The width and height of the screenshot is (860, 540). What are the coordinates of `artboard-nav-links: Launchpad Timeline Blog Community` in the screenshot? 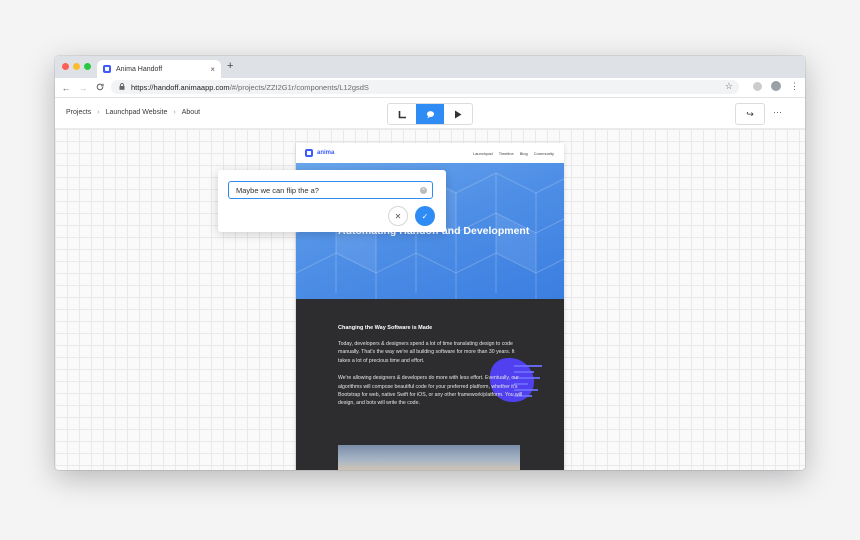 It's located at (513, 153).